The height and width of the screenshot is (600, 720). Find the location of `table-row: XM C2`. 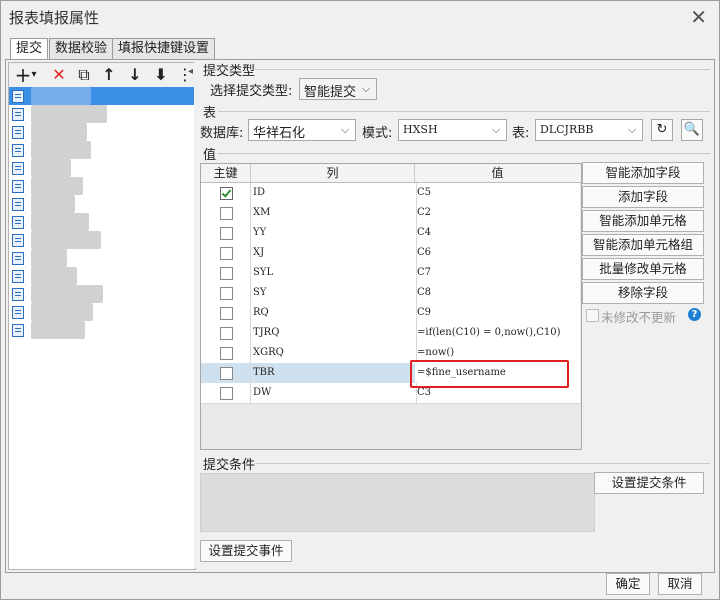

table-row: XM C2 is located at coordinates (390, 213).